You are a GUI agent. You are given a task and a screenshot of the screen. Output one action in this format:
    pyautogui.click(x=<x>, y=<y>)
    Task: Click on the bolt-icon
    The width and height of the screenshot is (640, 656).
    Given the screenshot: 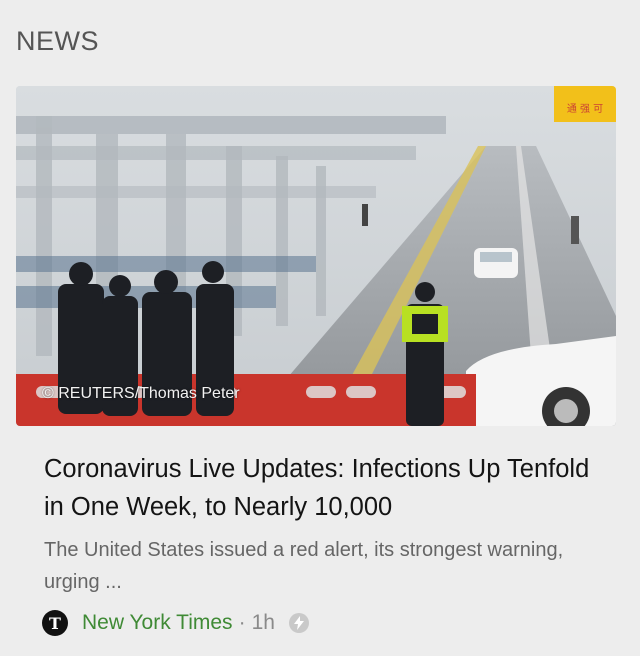 What is the action you would take?
    pyautogui.click(x=298, y=623)
    